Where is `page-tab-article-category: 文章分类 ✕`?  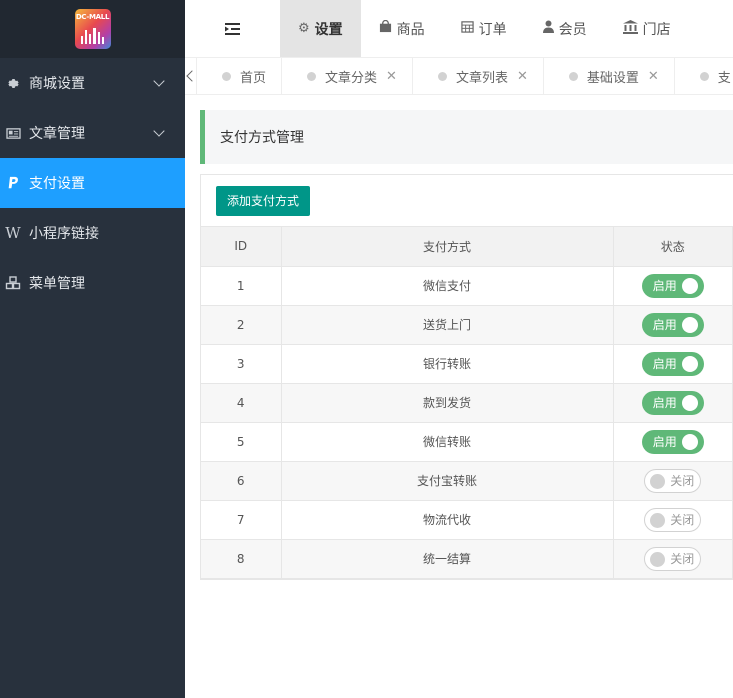 page-tab-article-category: 文章分类 ✕ is located at coordinates (347, 76).